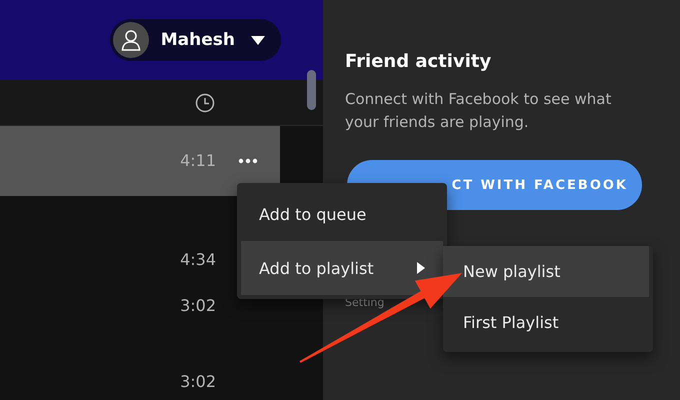 The image size is (680, 400). I want to click on caret-icon, so click(258, 40).